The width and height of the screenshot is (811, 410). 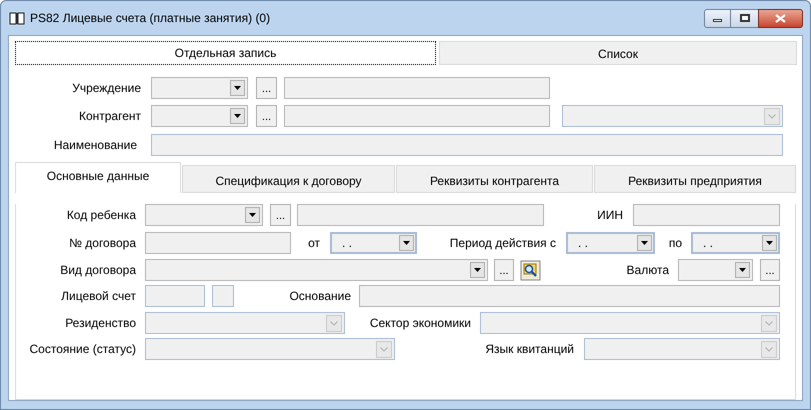 I want to click on field-label: Сектор экономики, so click(x=420, y=323).